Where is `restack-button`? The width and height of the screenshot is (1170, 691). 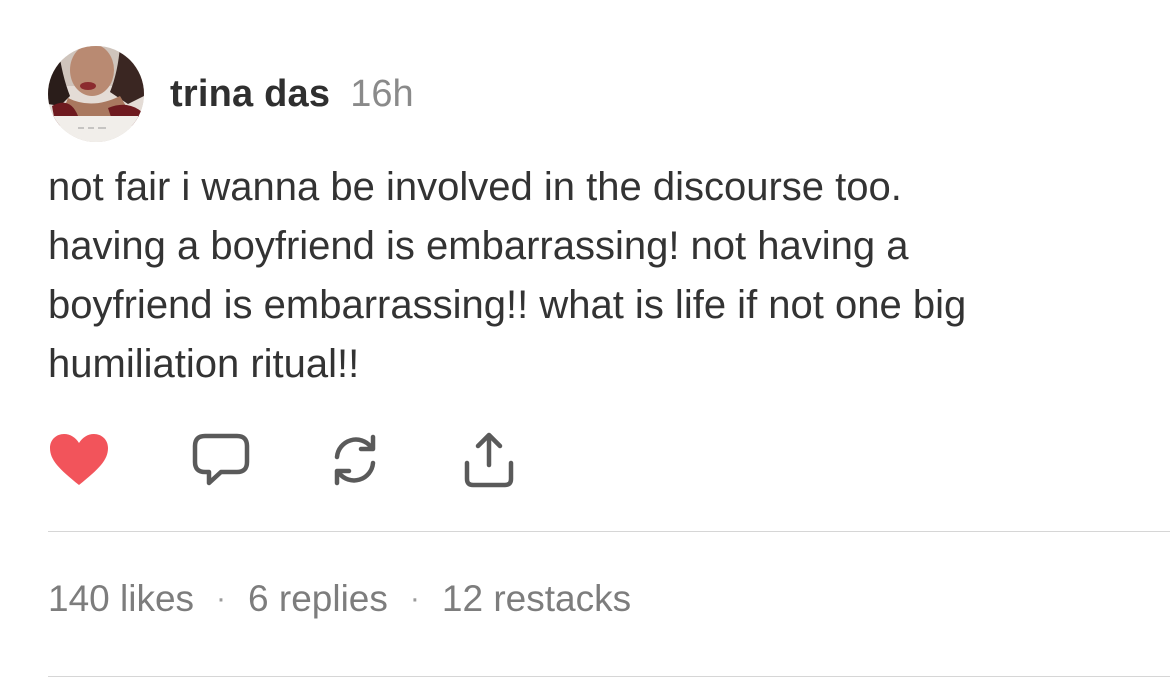 restack-button is located at coordinates (355, 460).